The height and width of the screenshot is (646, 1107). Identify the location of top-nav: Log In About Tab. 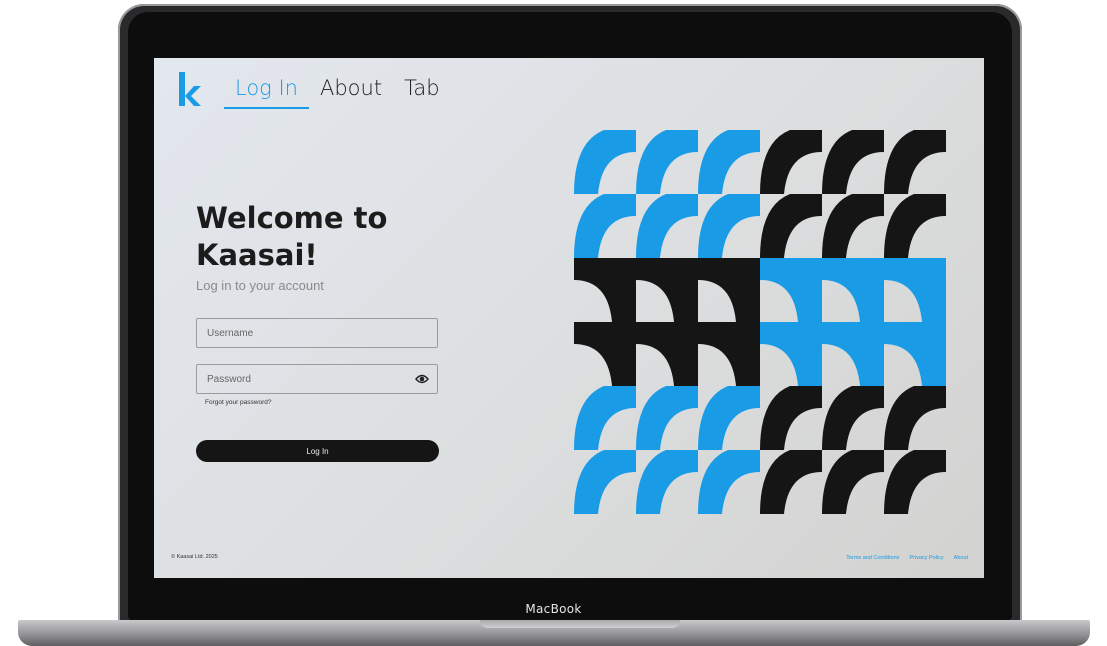
(337, 92).